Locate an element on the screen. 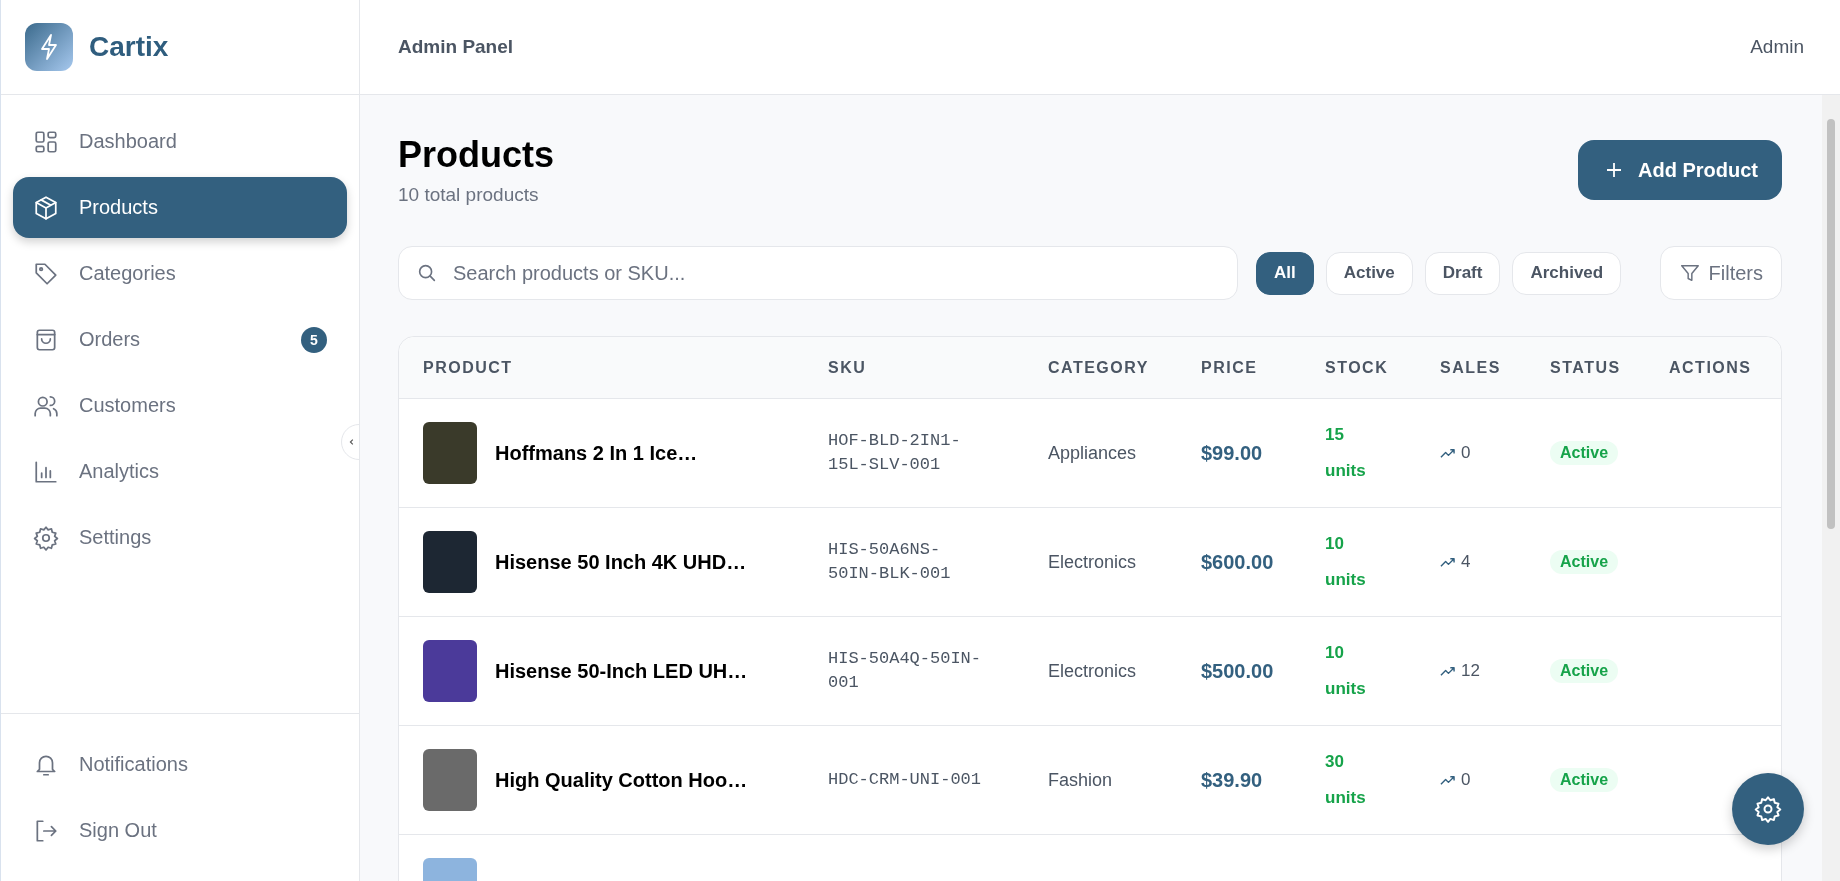 The height and width of the screenshot is (881, 1840). sidebar-item: Analytics is located at coordinates (180, 471).